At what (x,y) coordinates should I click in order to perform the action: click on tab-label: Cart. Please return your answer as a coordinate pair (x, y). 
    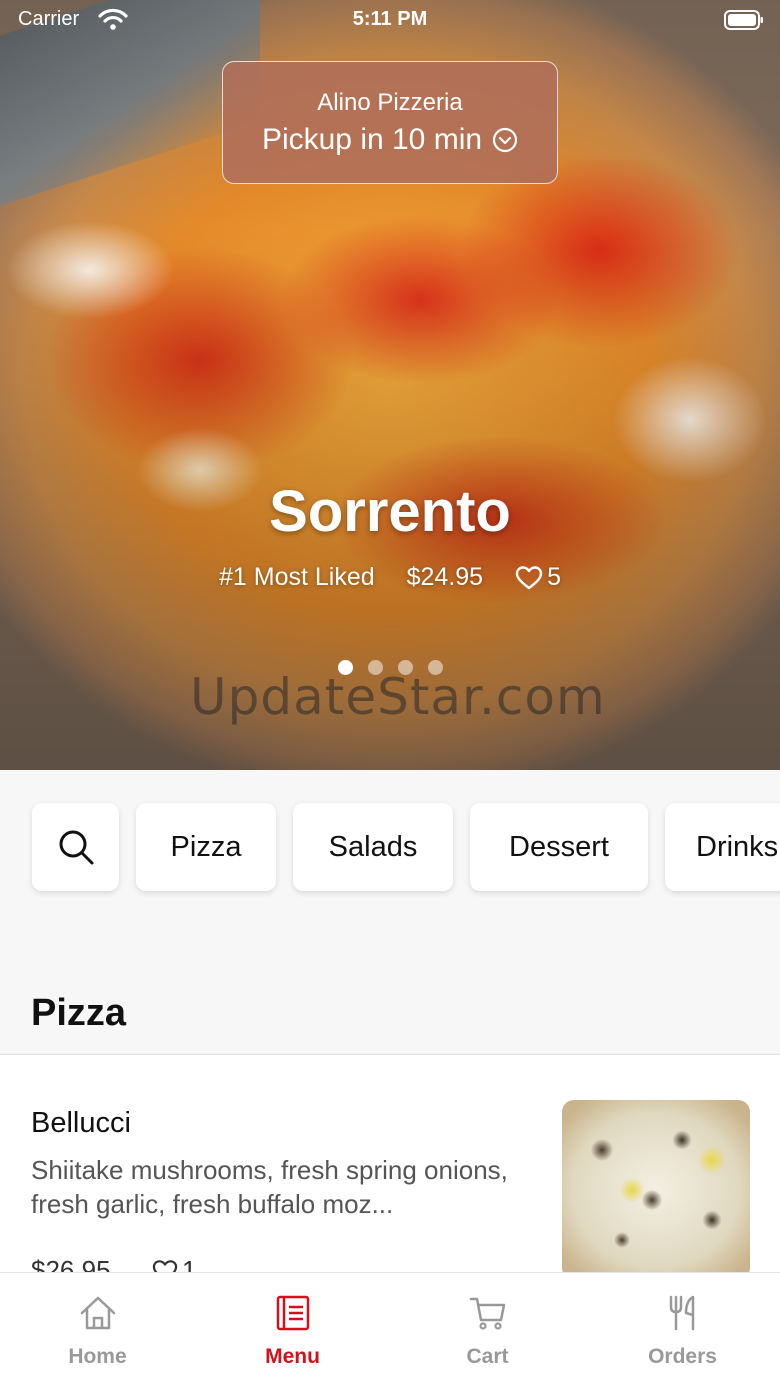
    Looking at the image, I should click on (487, 1356).